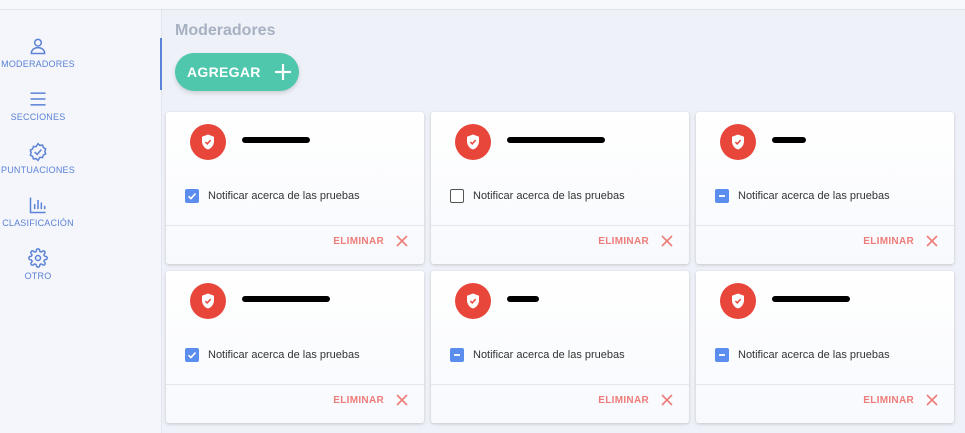 Image resolution: width=965 pixels, height=433 pixels. What do you see at coordinates (38, 117) in the screenshot?
I see `sidebar-item-label: SECCIONES` at bounding box center [38, 117].